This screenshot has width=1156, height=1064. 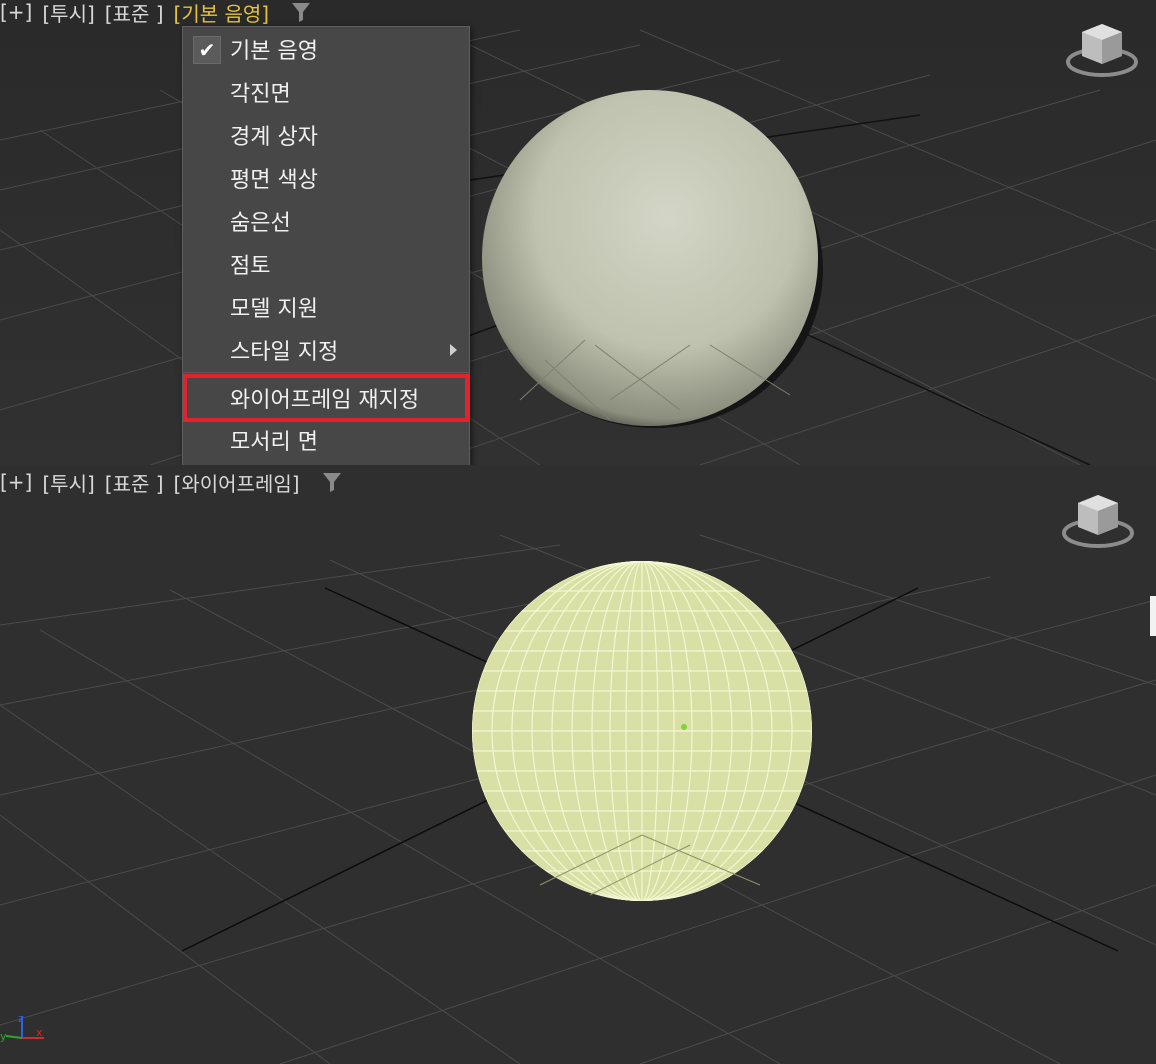 What do you see at coordinates (3, 1036) in the screenshot?
I see `svg-text: y` at bounding box center [3, 1036].